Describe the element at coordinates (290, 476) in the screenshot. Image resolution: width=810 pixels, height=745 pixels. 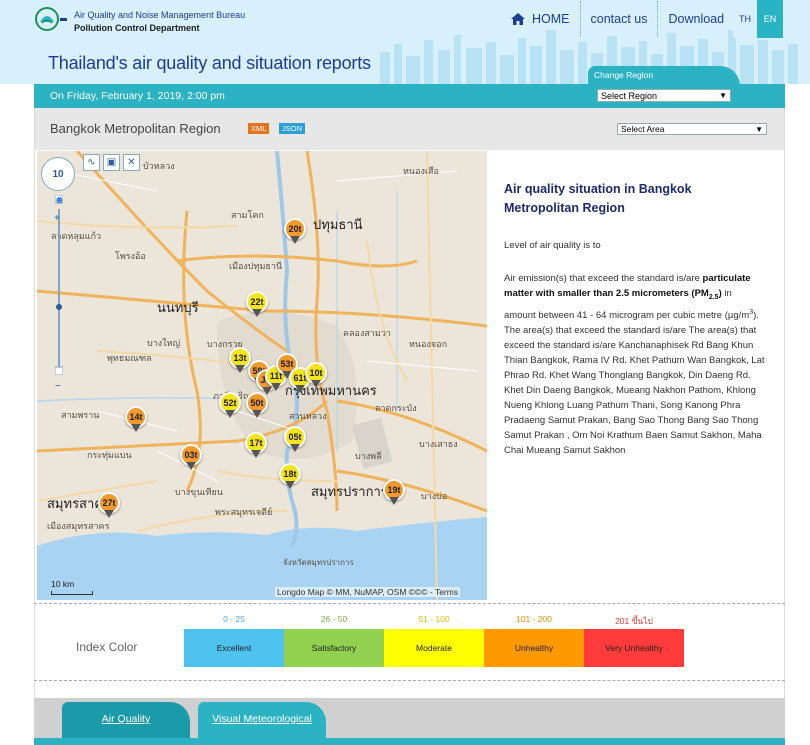
I see `station-marker: 18t` at that location.